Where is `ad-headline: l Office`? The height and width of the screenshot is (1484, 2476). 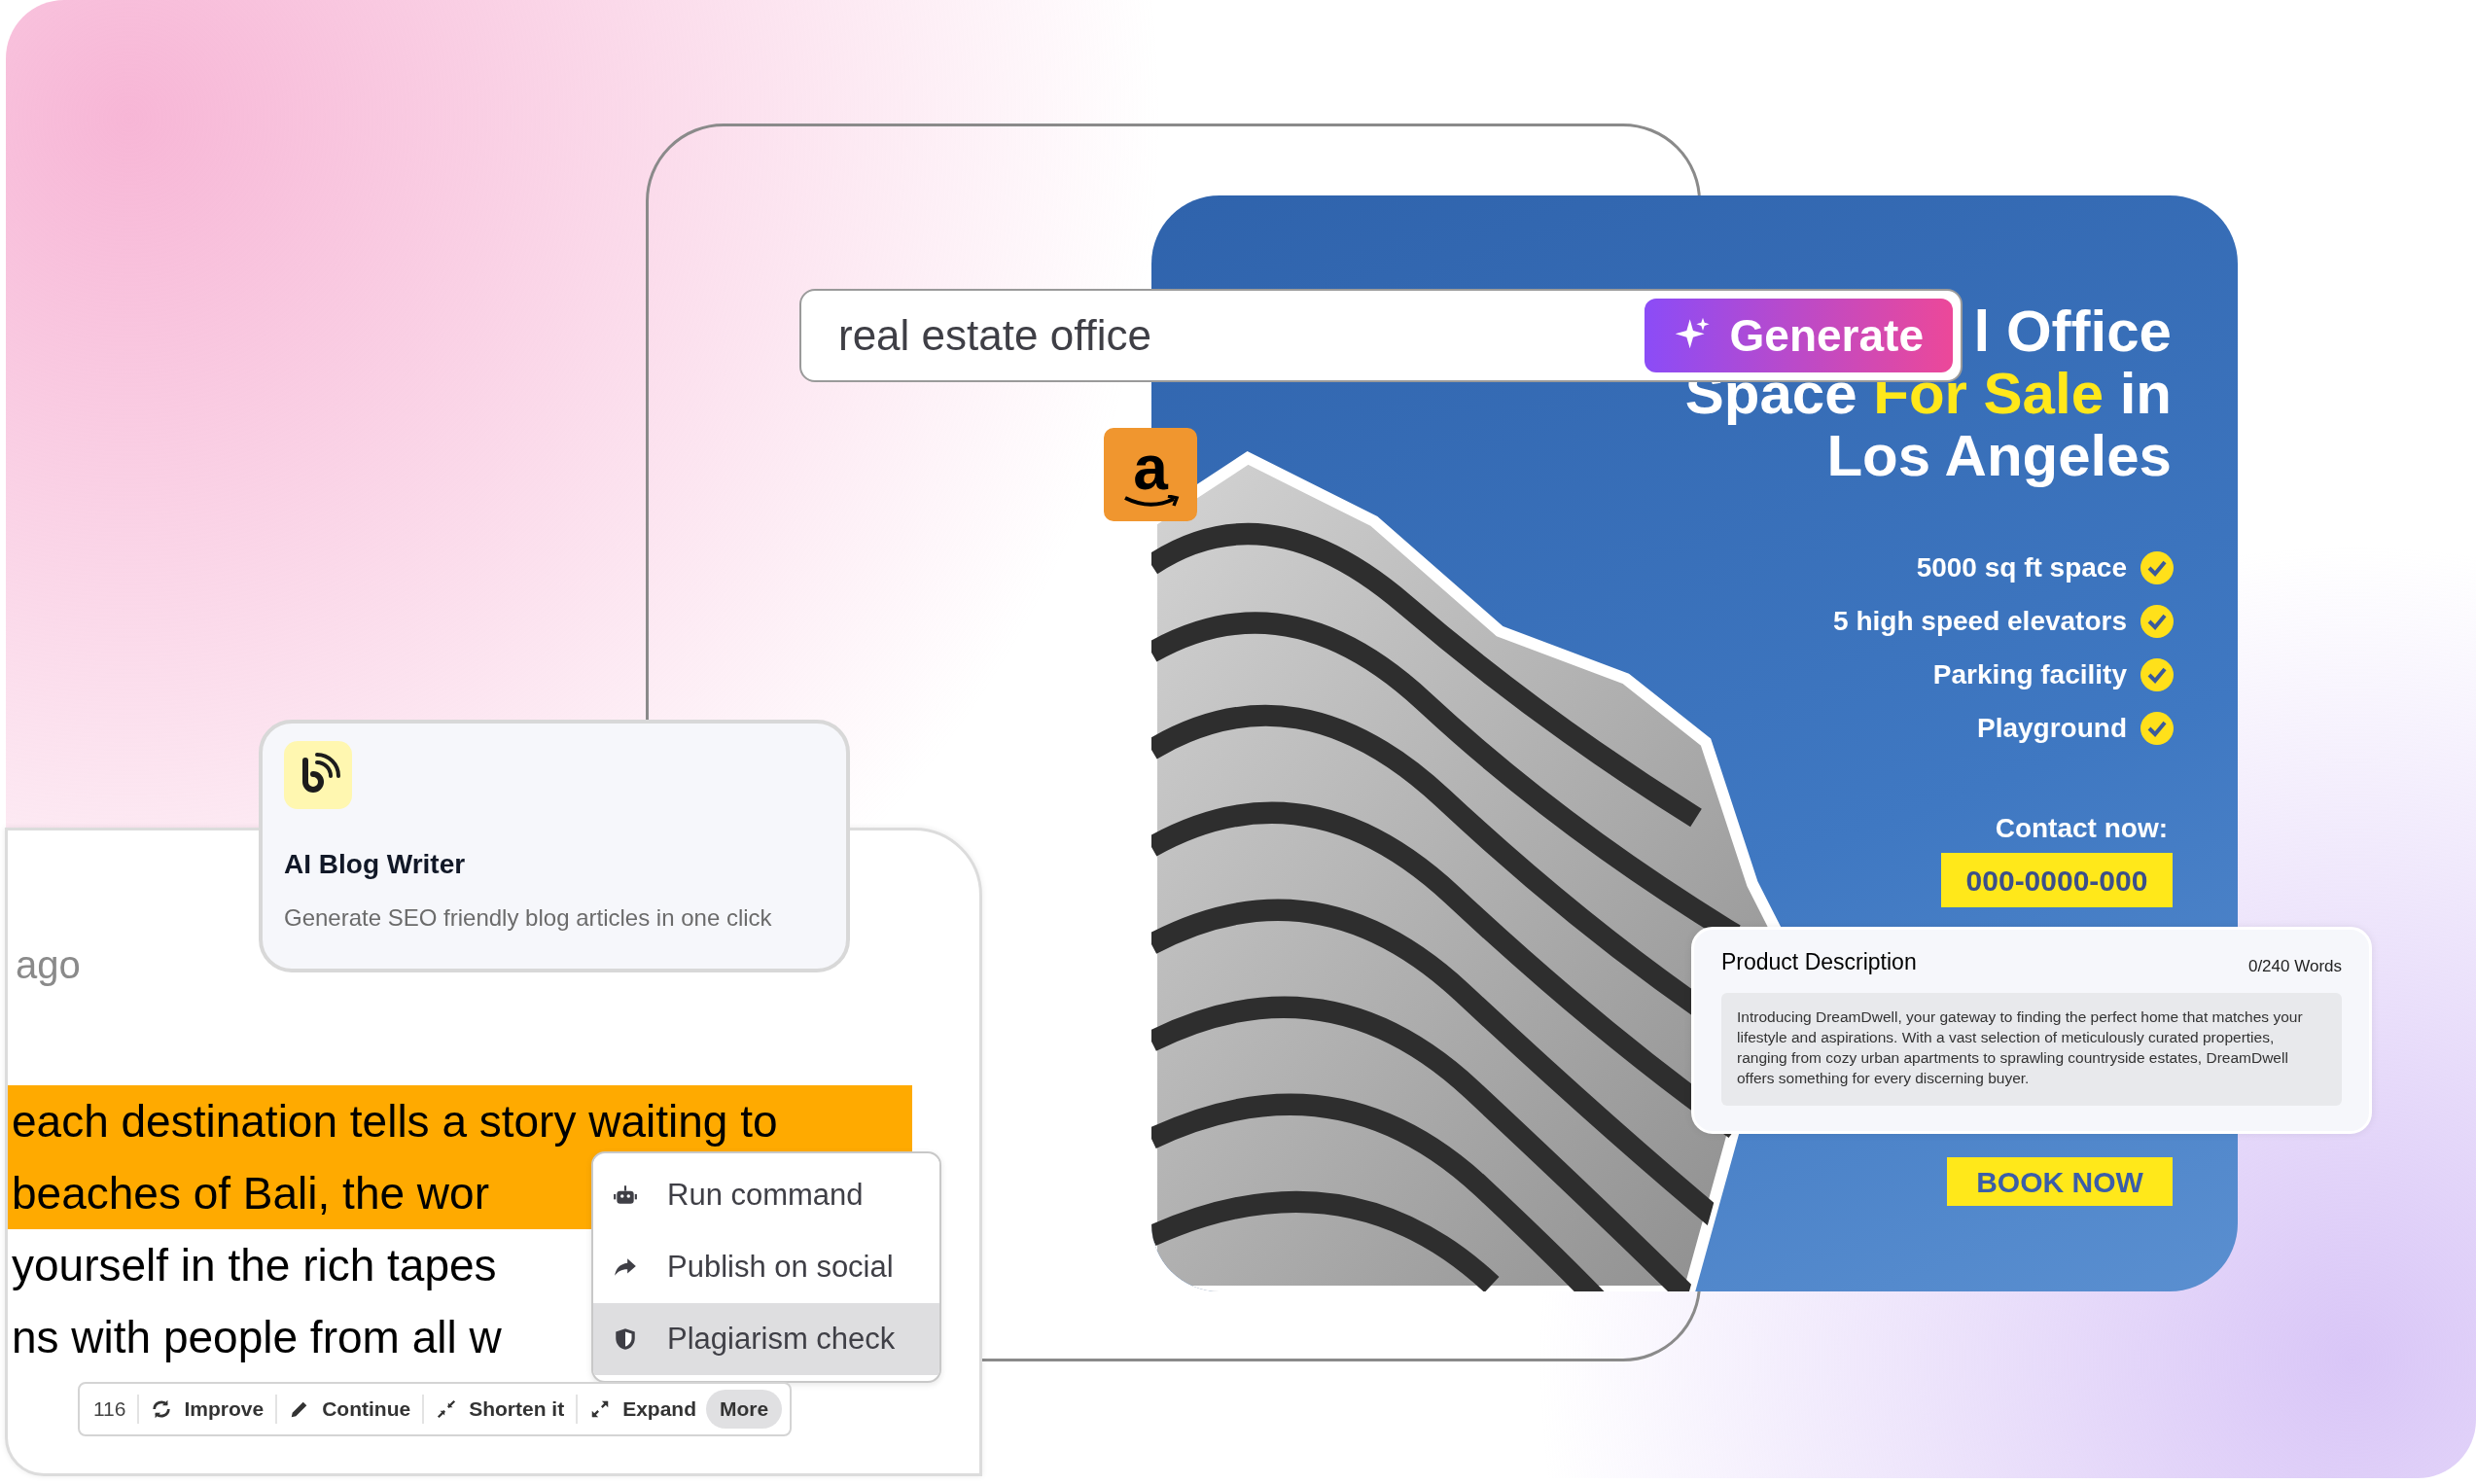
ad-headline: l Office is located at coordinates (2072, 332).